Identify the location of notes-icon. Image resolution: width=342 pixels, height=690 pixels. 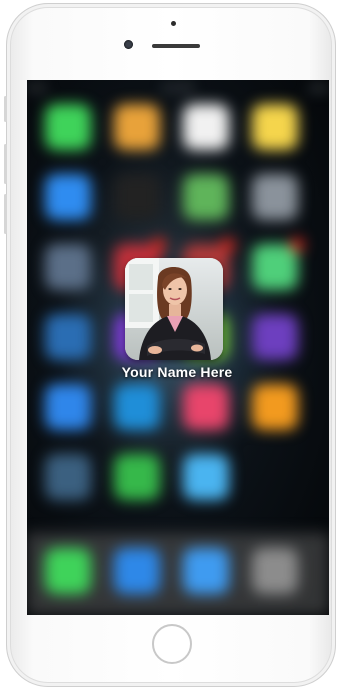
(275, 127).